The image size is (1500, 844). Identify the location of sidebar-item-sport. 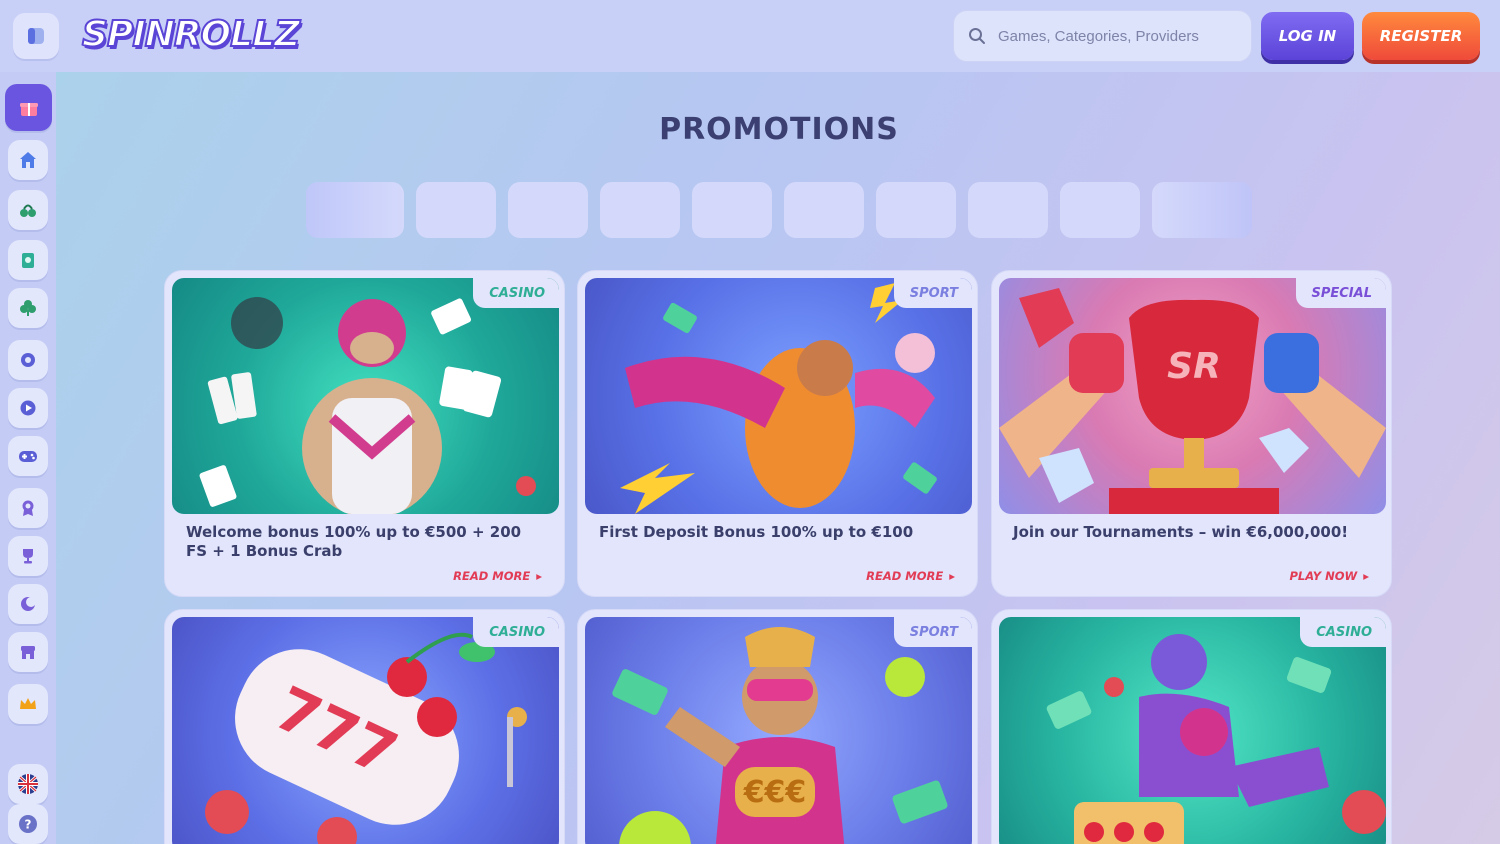
(28, 360).